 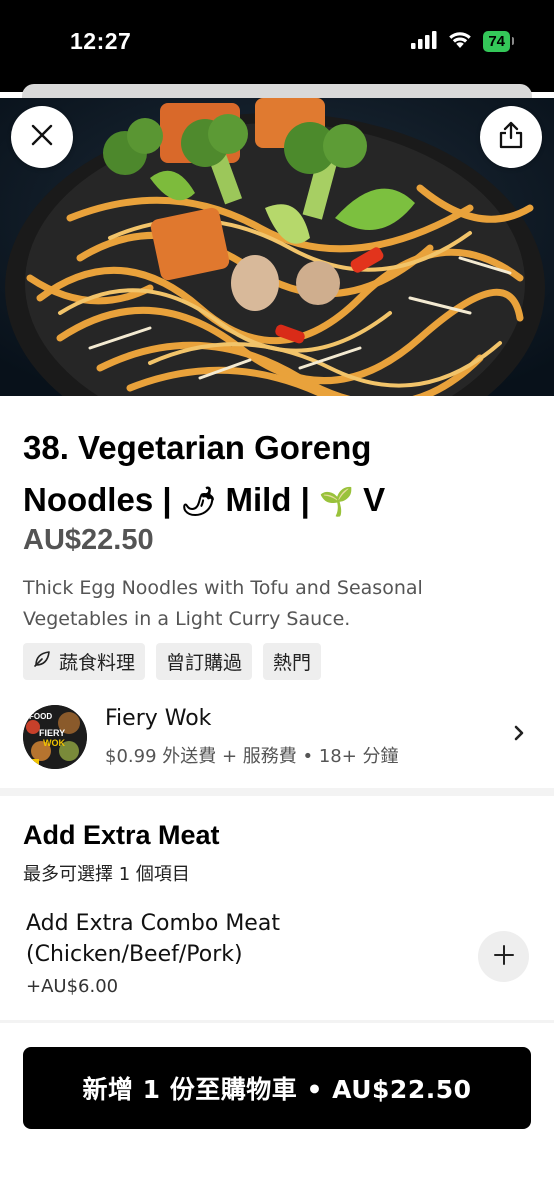 What do you see at coordinates (121, 835) in the screenshot?
I see `options-section-title: Add Extra Meat` at bounding box center [121, 835].